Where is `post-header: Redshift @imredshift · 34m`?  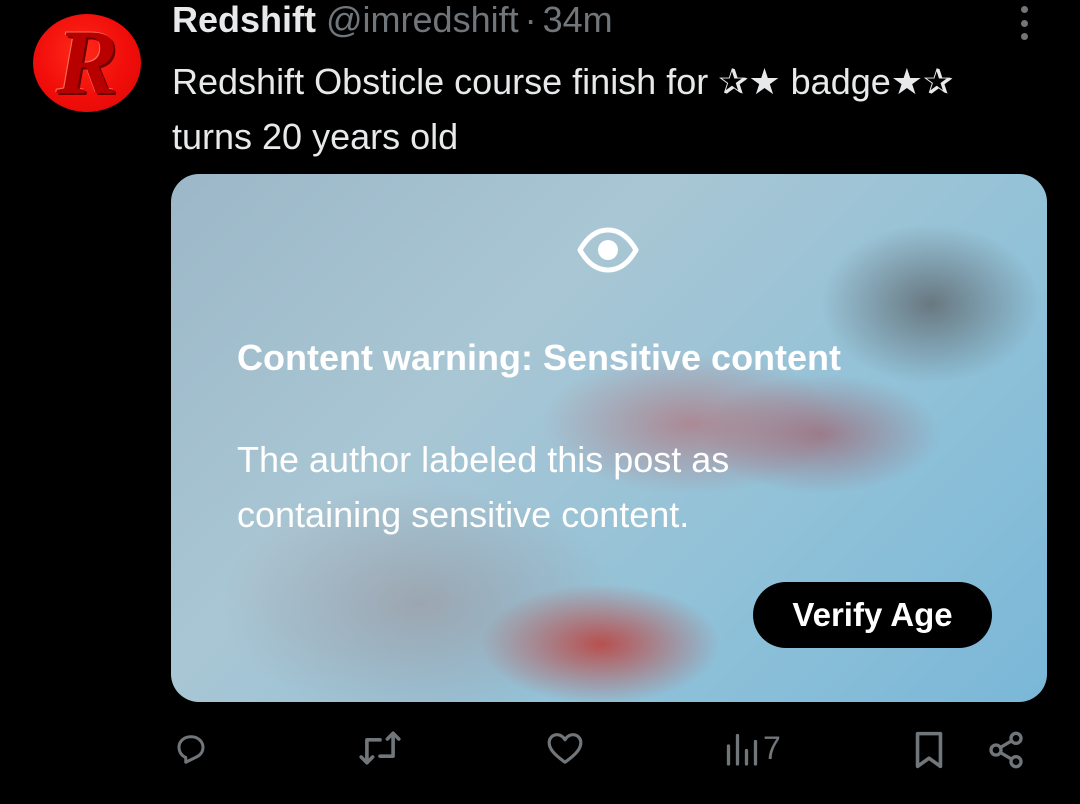
post-header: Redshift @imredshift · 34m is located at coordinates (392, 20).